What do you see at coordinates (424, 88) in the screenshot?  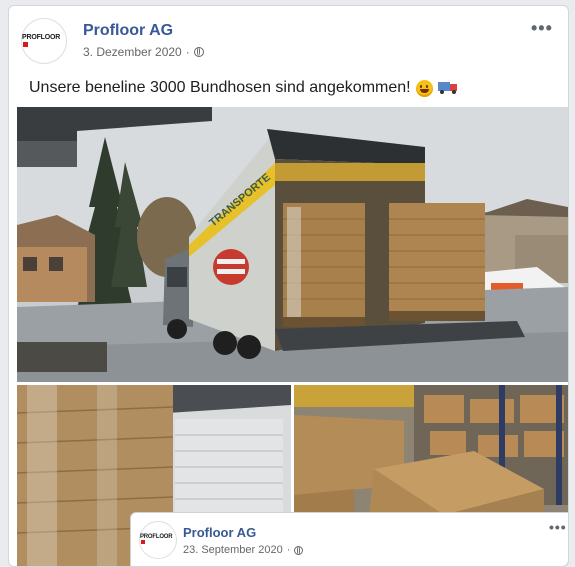 I see `smile-emoji-icon` at bounding box center [424, 88].